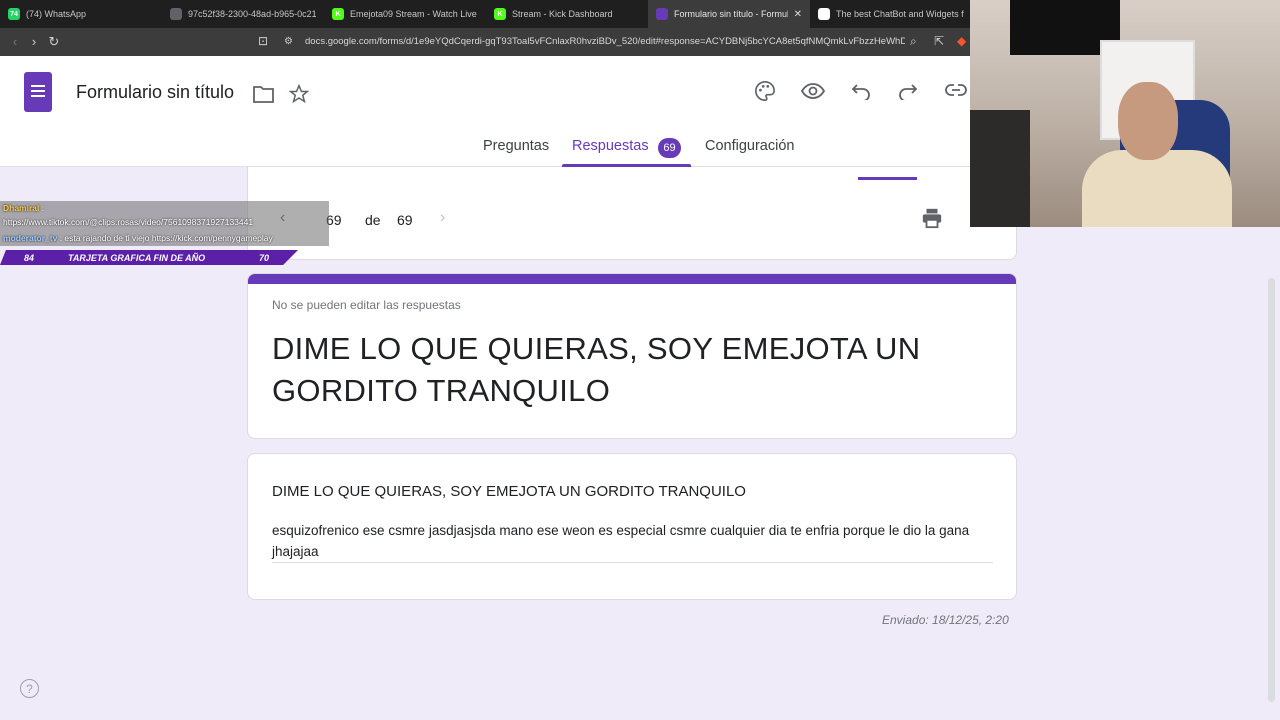 Image resolution: width=1280 pixels, height=720 pixels. I want to click on goal-right-value: 70, so click(264, 257).